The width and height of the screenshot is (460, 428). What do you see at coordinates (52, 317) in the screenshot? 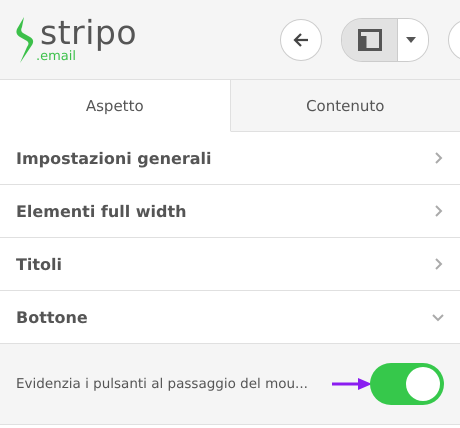
I see `section-title: Bottone` at bounding box center [52, 317].